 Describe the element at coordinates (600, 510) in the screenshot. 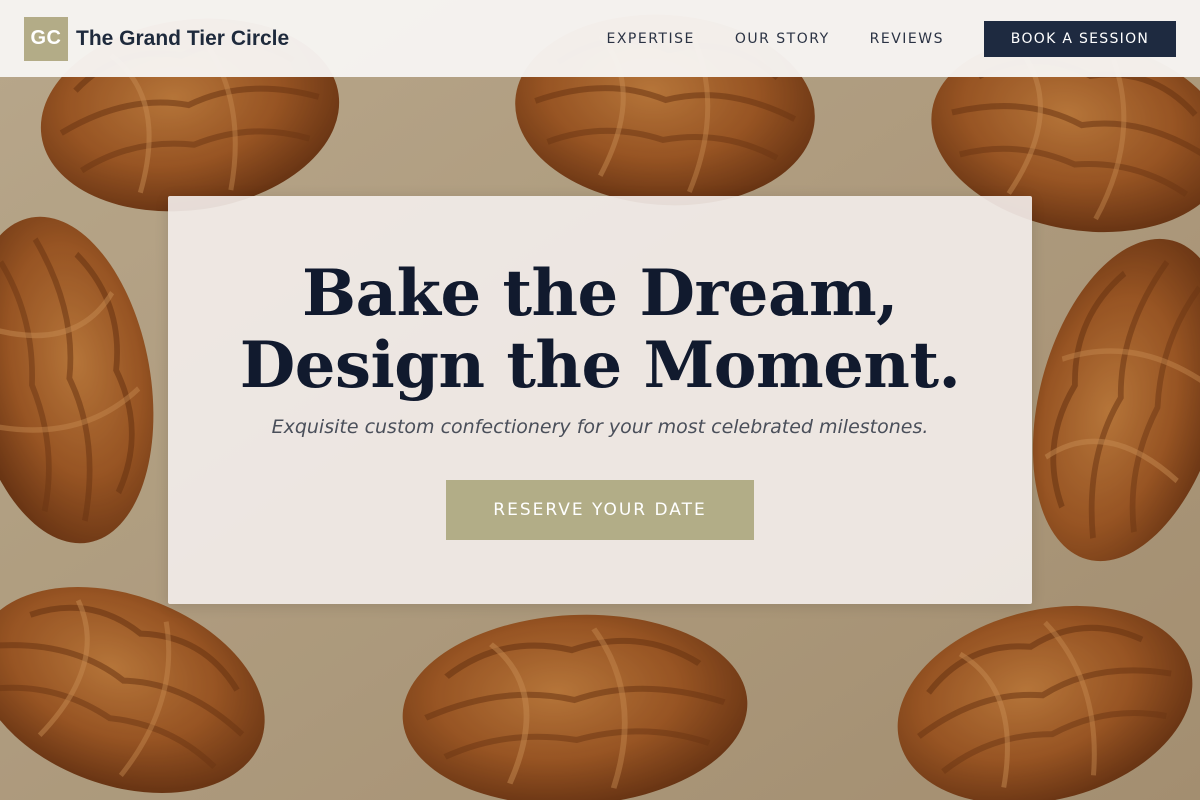

I see `reserve-date-button: RESERVE YOUR DATE` at that location.